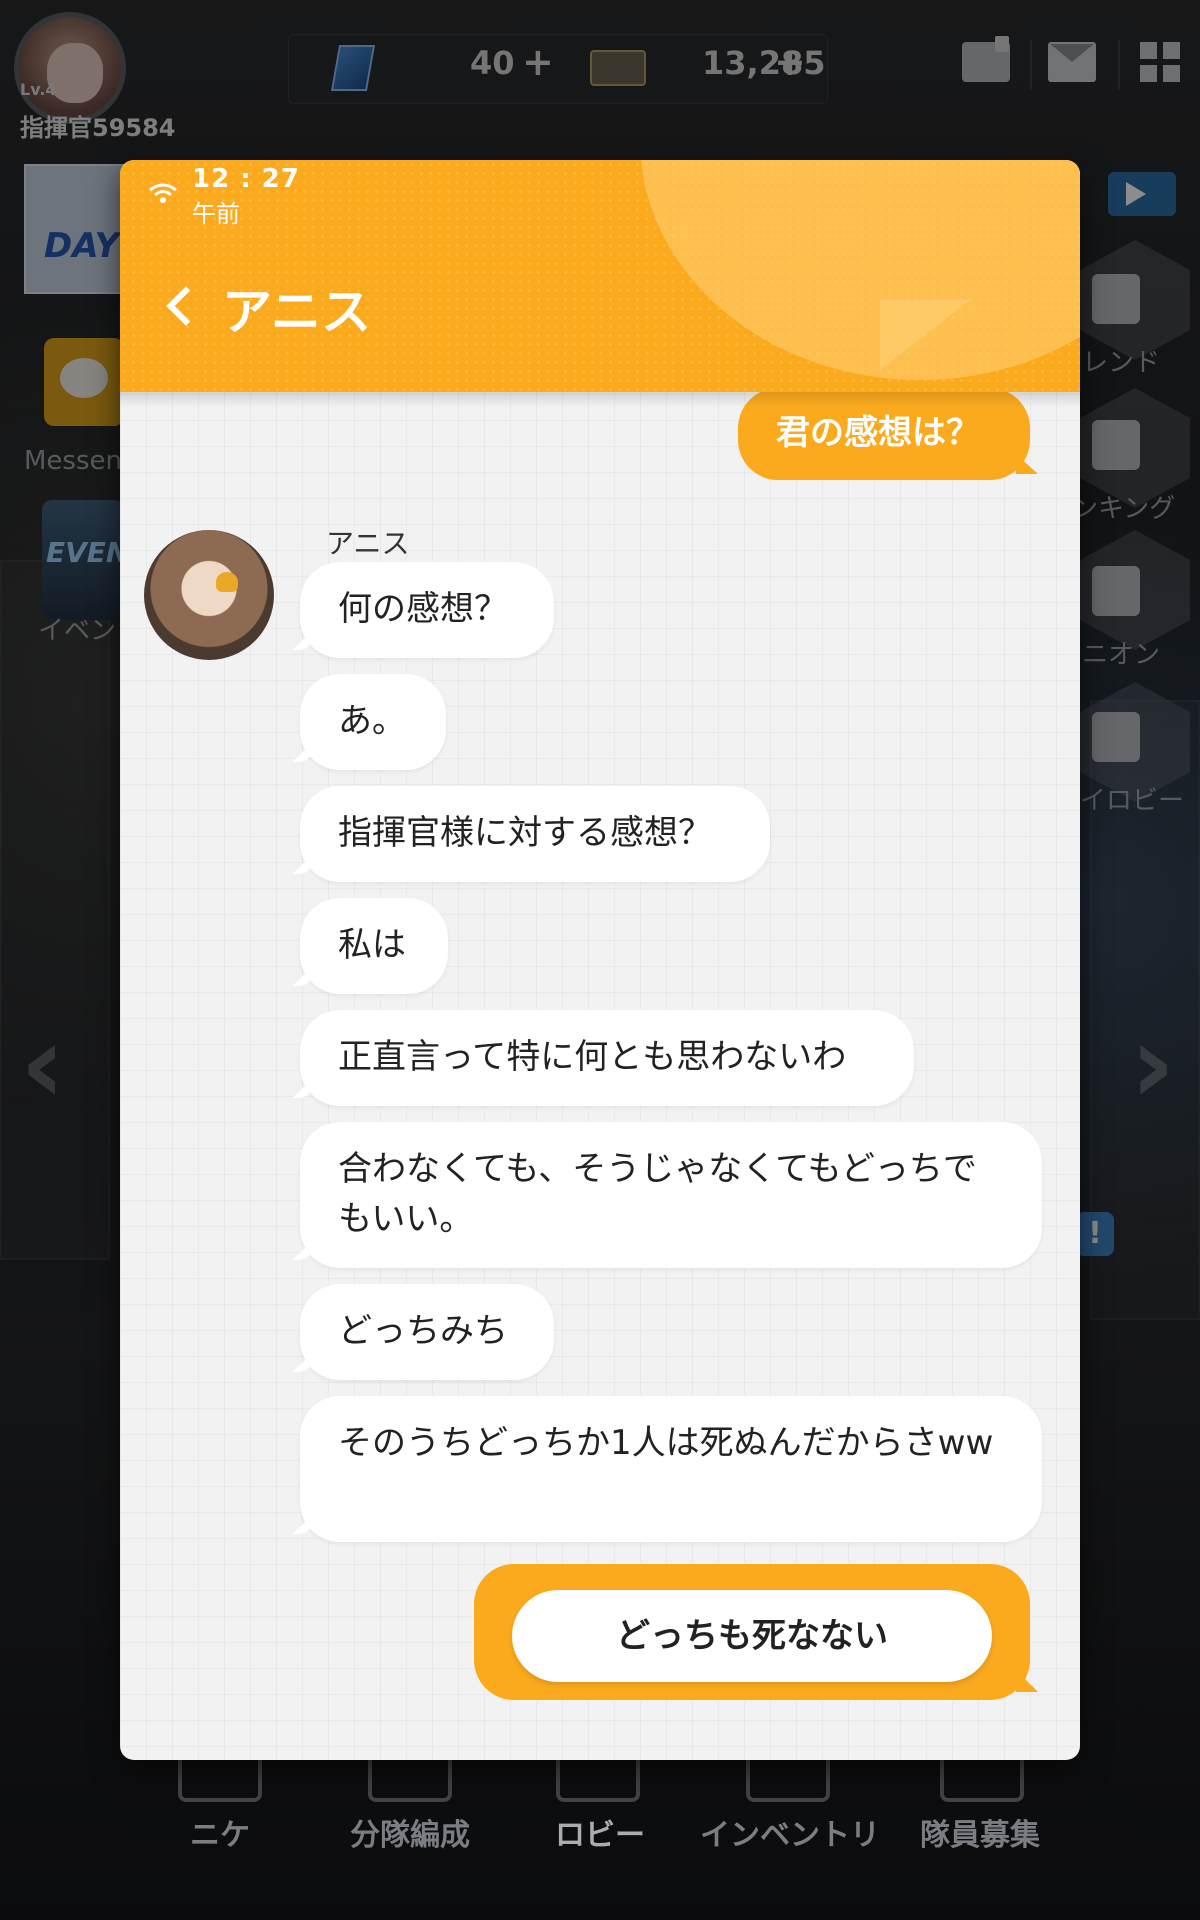 The image size is (1200, 1920). Describe the element at coordinates (980, 1832) in the screenshot. I see `nav-recruit: 隊員募集` at that location.